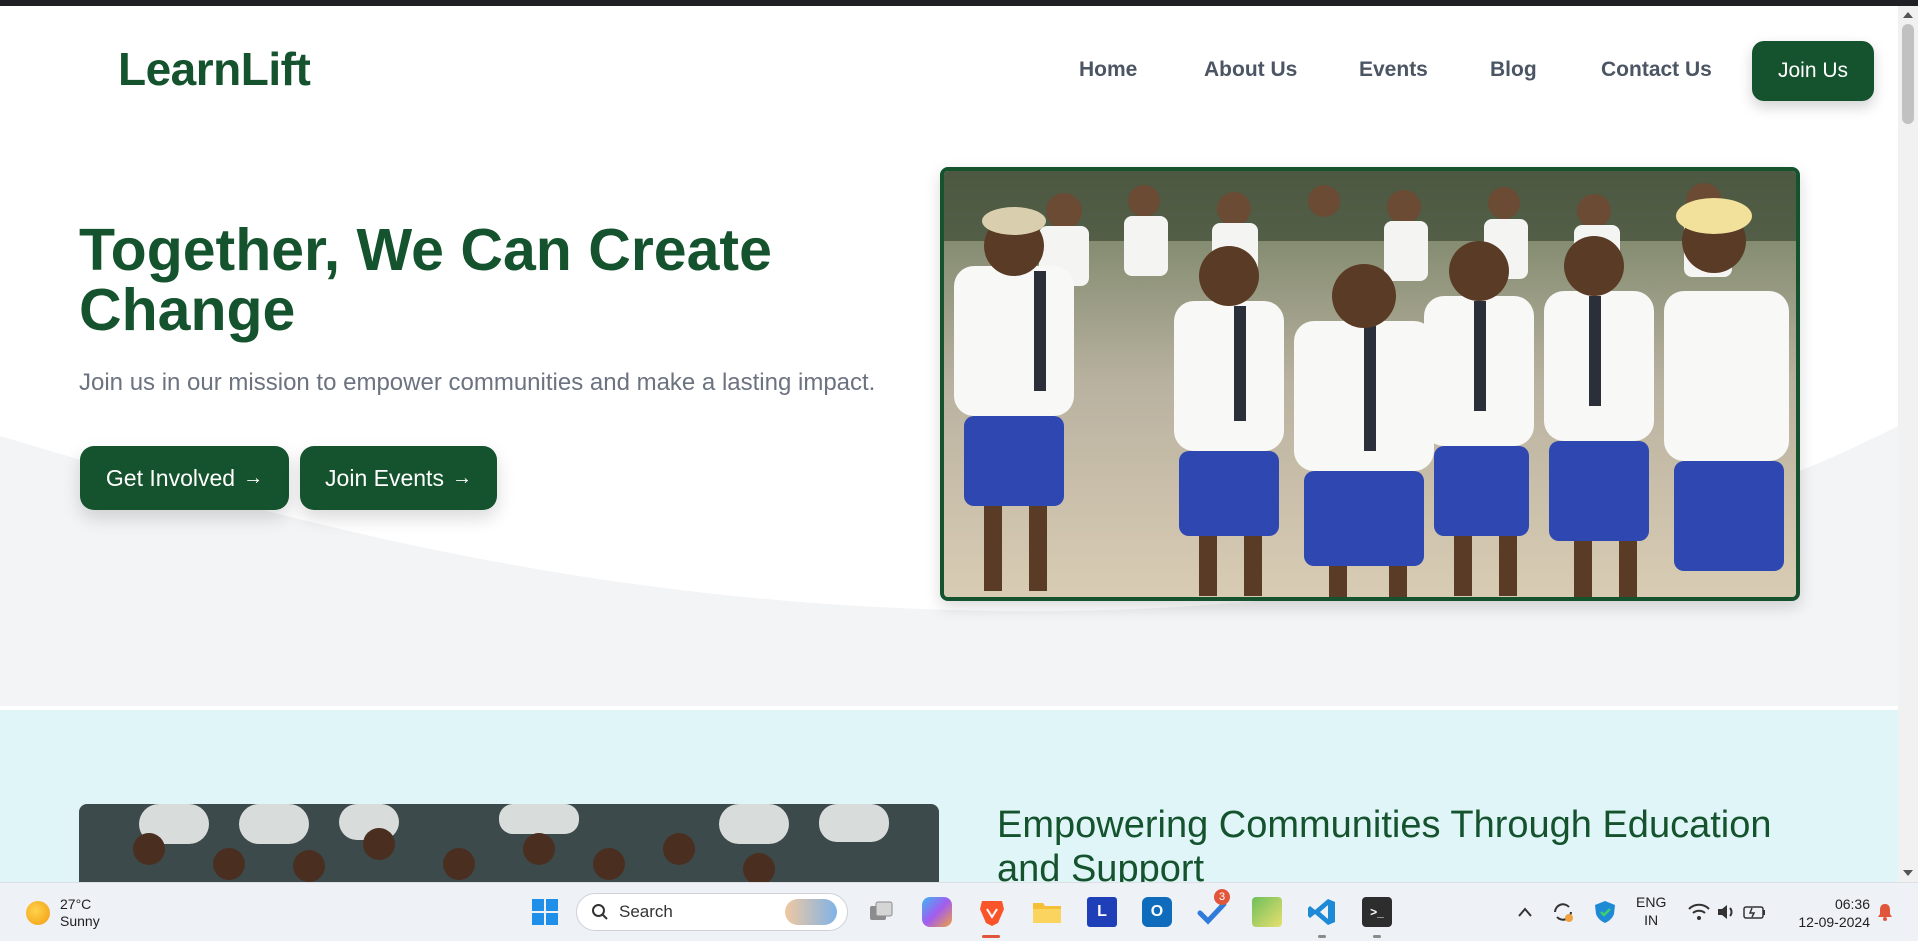 The width and height of the screenshot is (1918, 941). Describe the element at coordinates (1322, 912) in the screenshot. I see `vscode-icon` at that location.